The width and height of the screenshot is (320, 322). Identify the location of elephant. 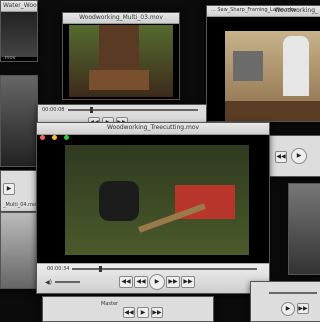
(119, 201).